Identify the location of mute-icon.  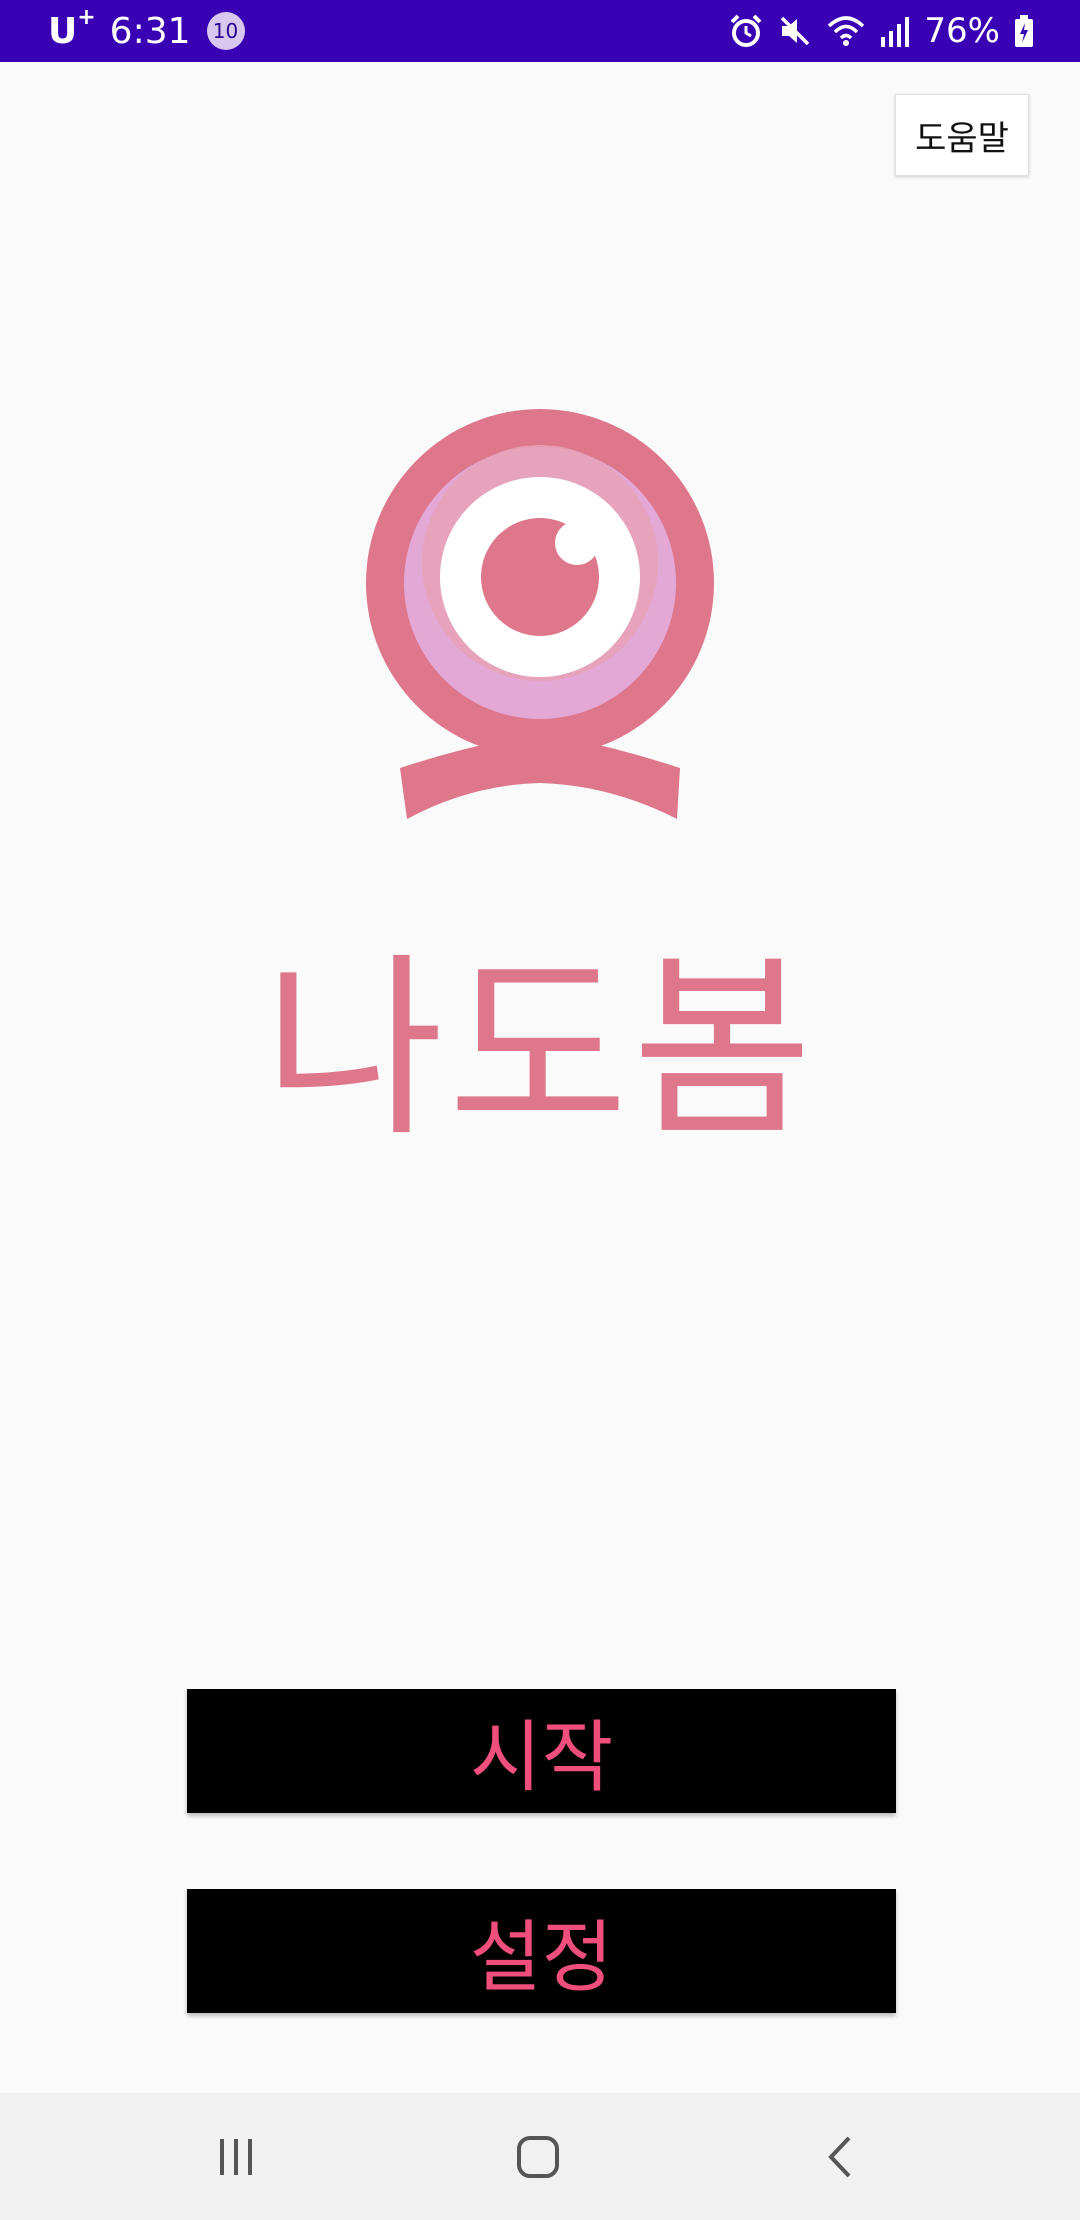
(795, 31).